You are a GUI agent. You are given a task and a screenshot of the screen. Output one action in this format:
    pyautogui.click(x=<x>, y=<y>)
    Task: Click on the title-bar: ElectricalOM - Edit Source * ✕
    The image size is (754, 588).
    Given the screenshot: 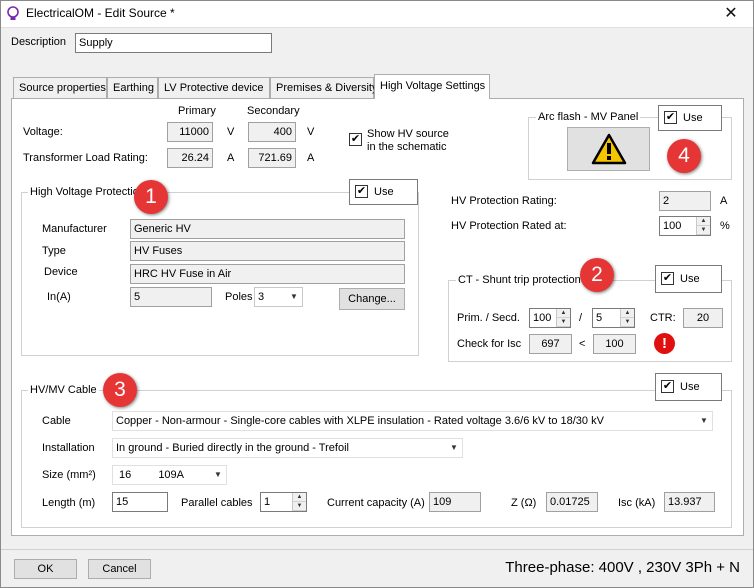 What is the action you would take?
    pyautogui.click(x=377, y=14)
    